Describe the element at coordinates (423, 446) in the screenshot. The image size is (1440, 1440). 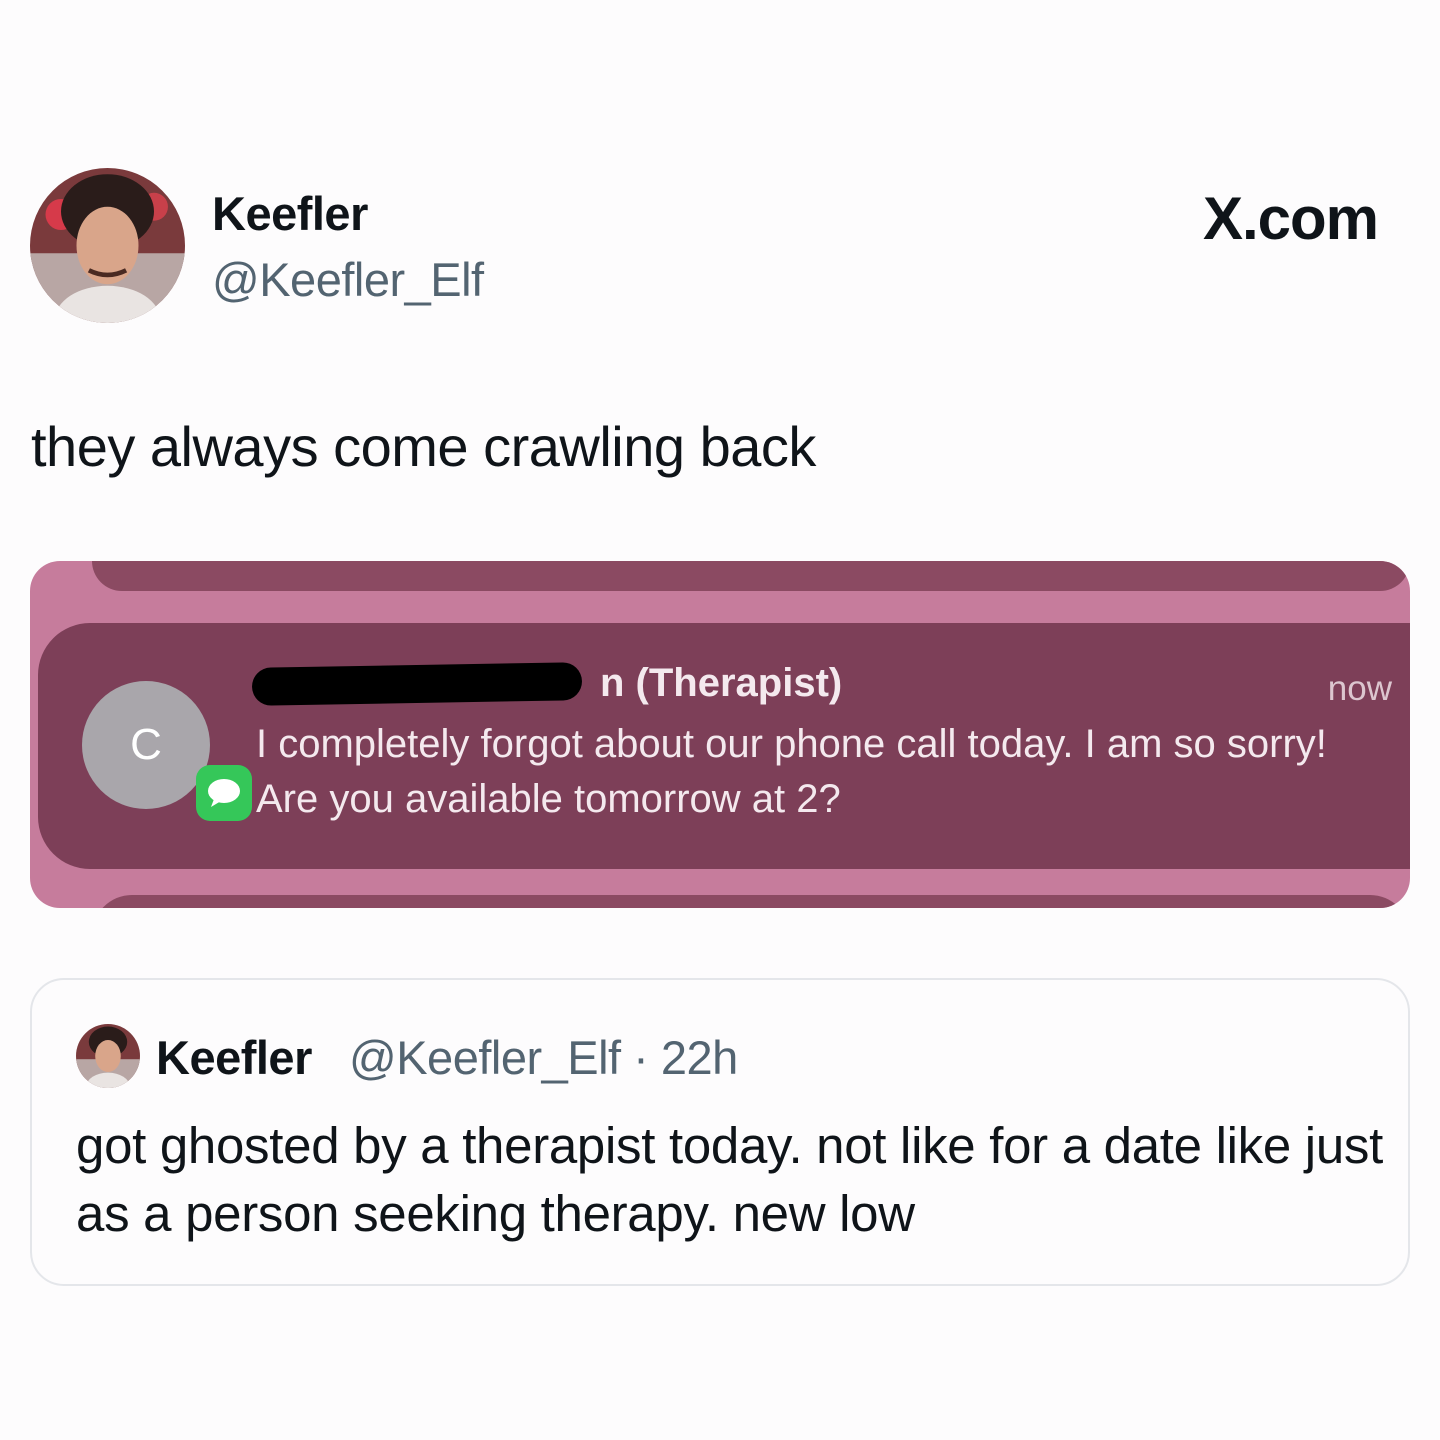
I see `post-text: they always come crawling back` at that location.